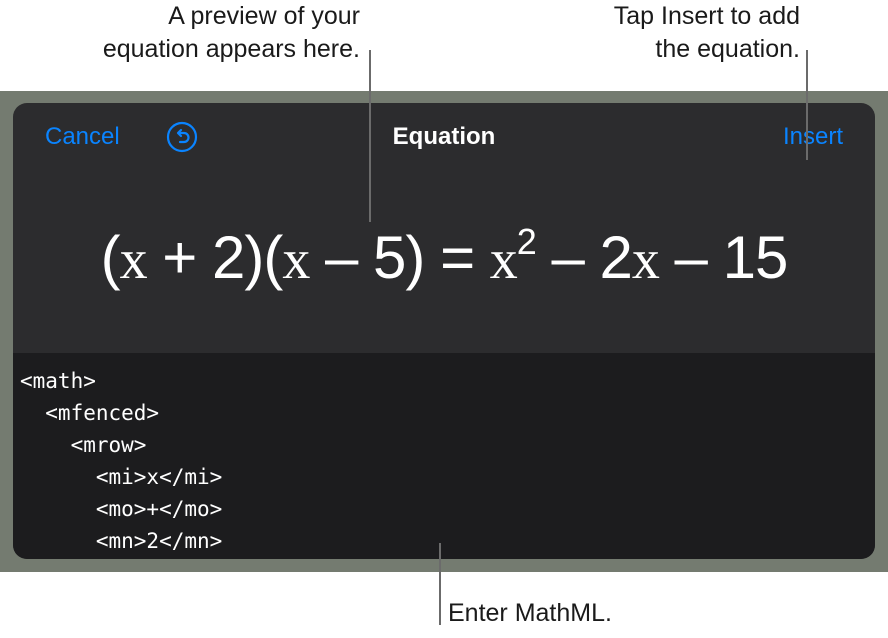 This screenshot has width=888, height=638. I want to click on toolbar: Cancel Equation Insert, so click(444, 138).